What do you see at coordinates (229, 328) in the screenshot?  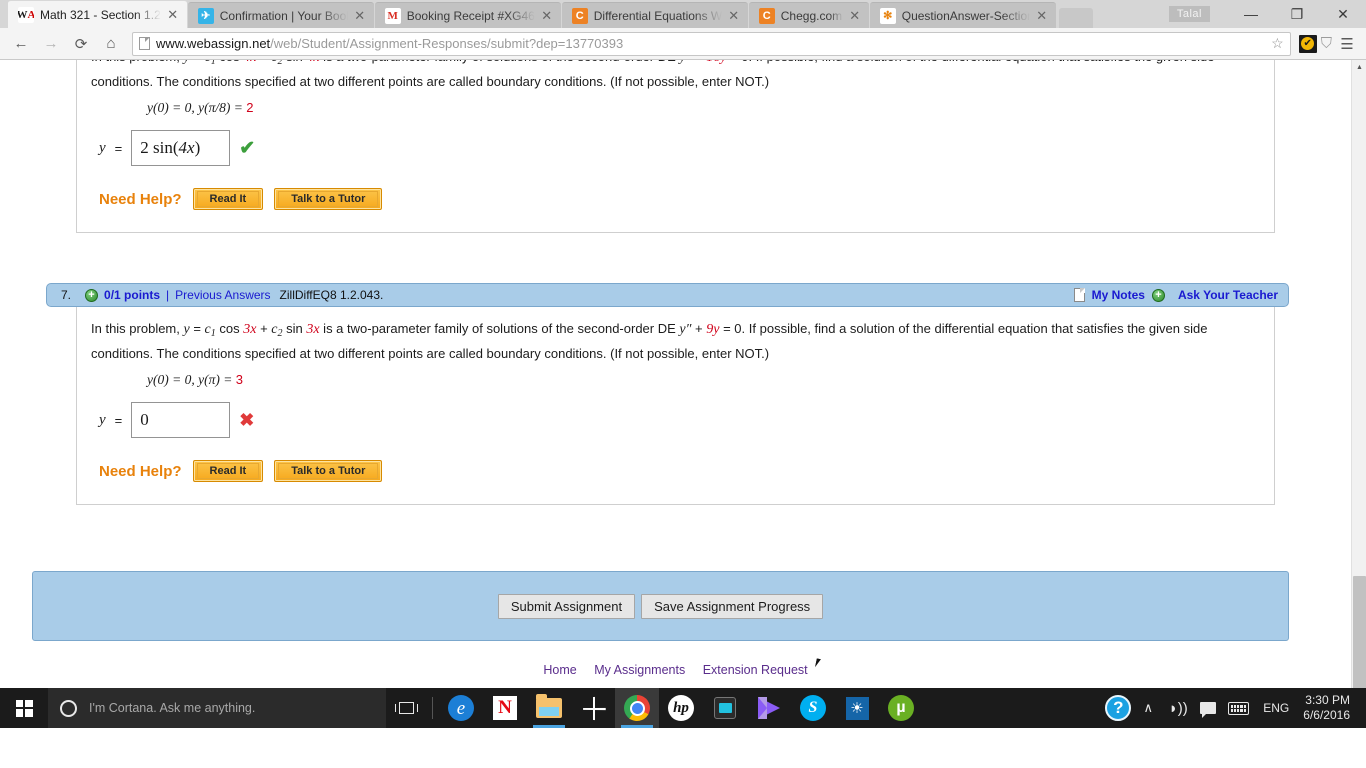 I see `q7-cos: cos` at bounding box center [229, 328].